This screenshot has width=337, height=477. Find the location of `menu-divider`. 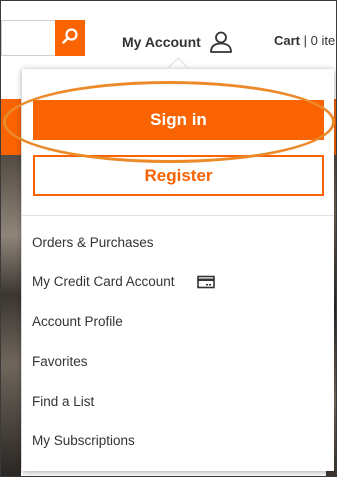

menu-divider is located at coordinates (178, 215).